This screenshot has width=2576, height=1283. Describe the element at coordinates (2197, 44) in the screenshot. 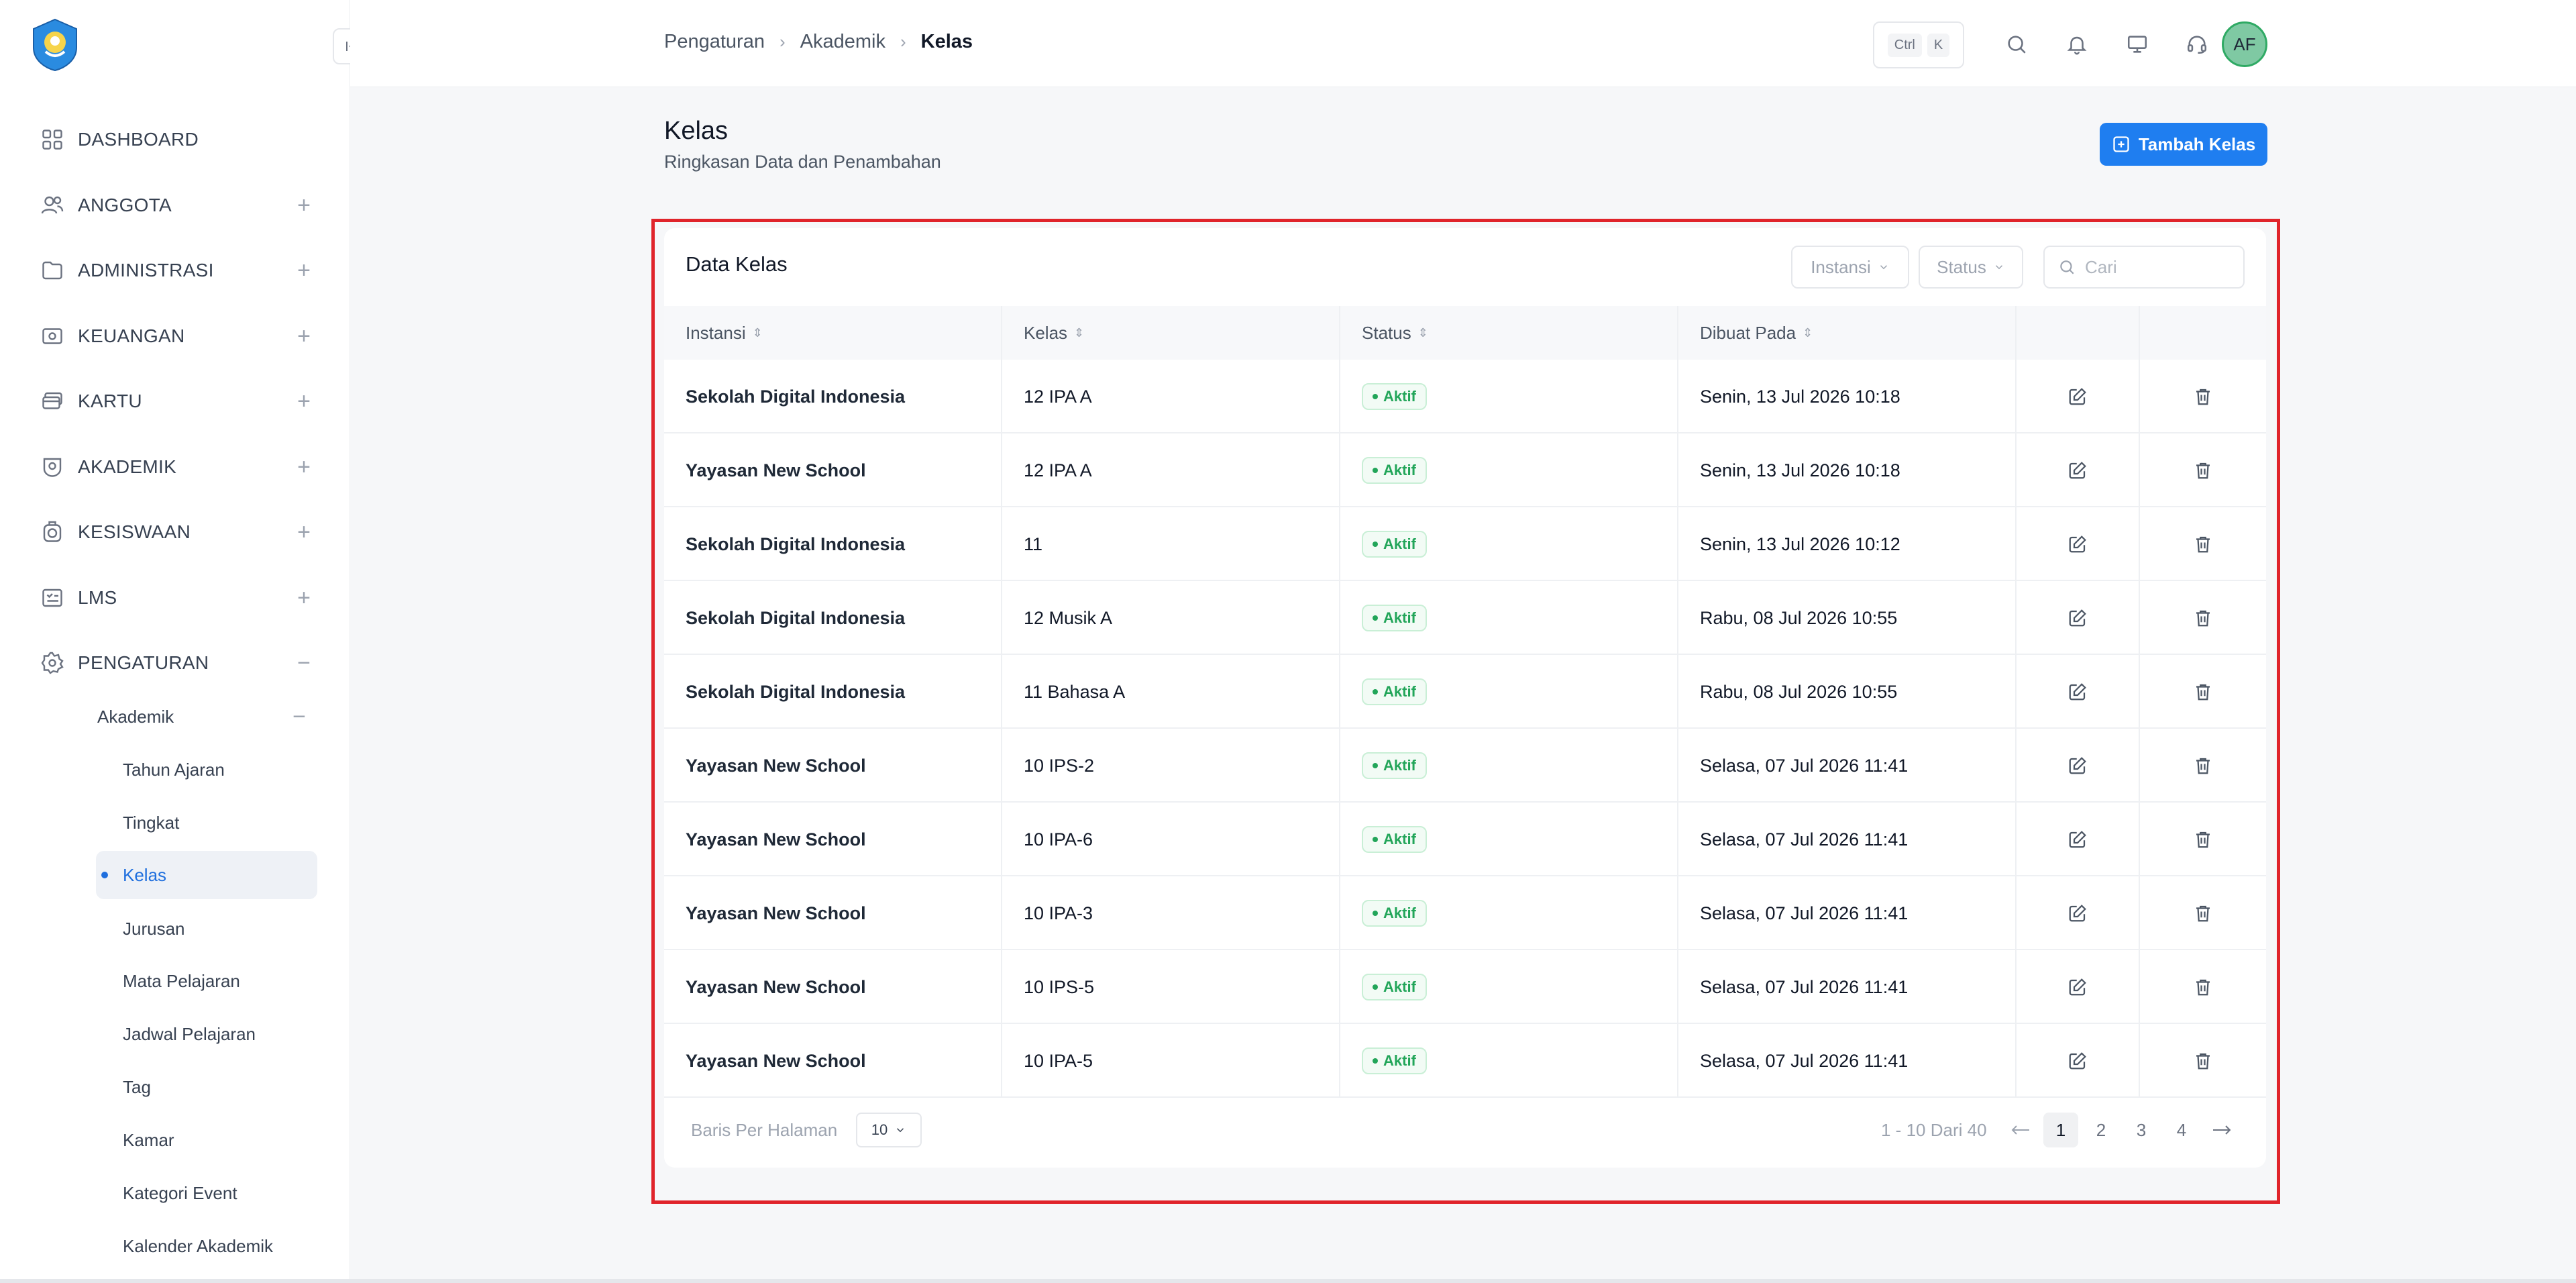

I see `headset-icon` at that location.